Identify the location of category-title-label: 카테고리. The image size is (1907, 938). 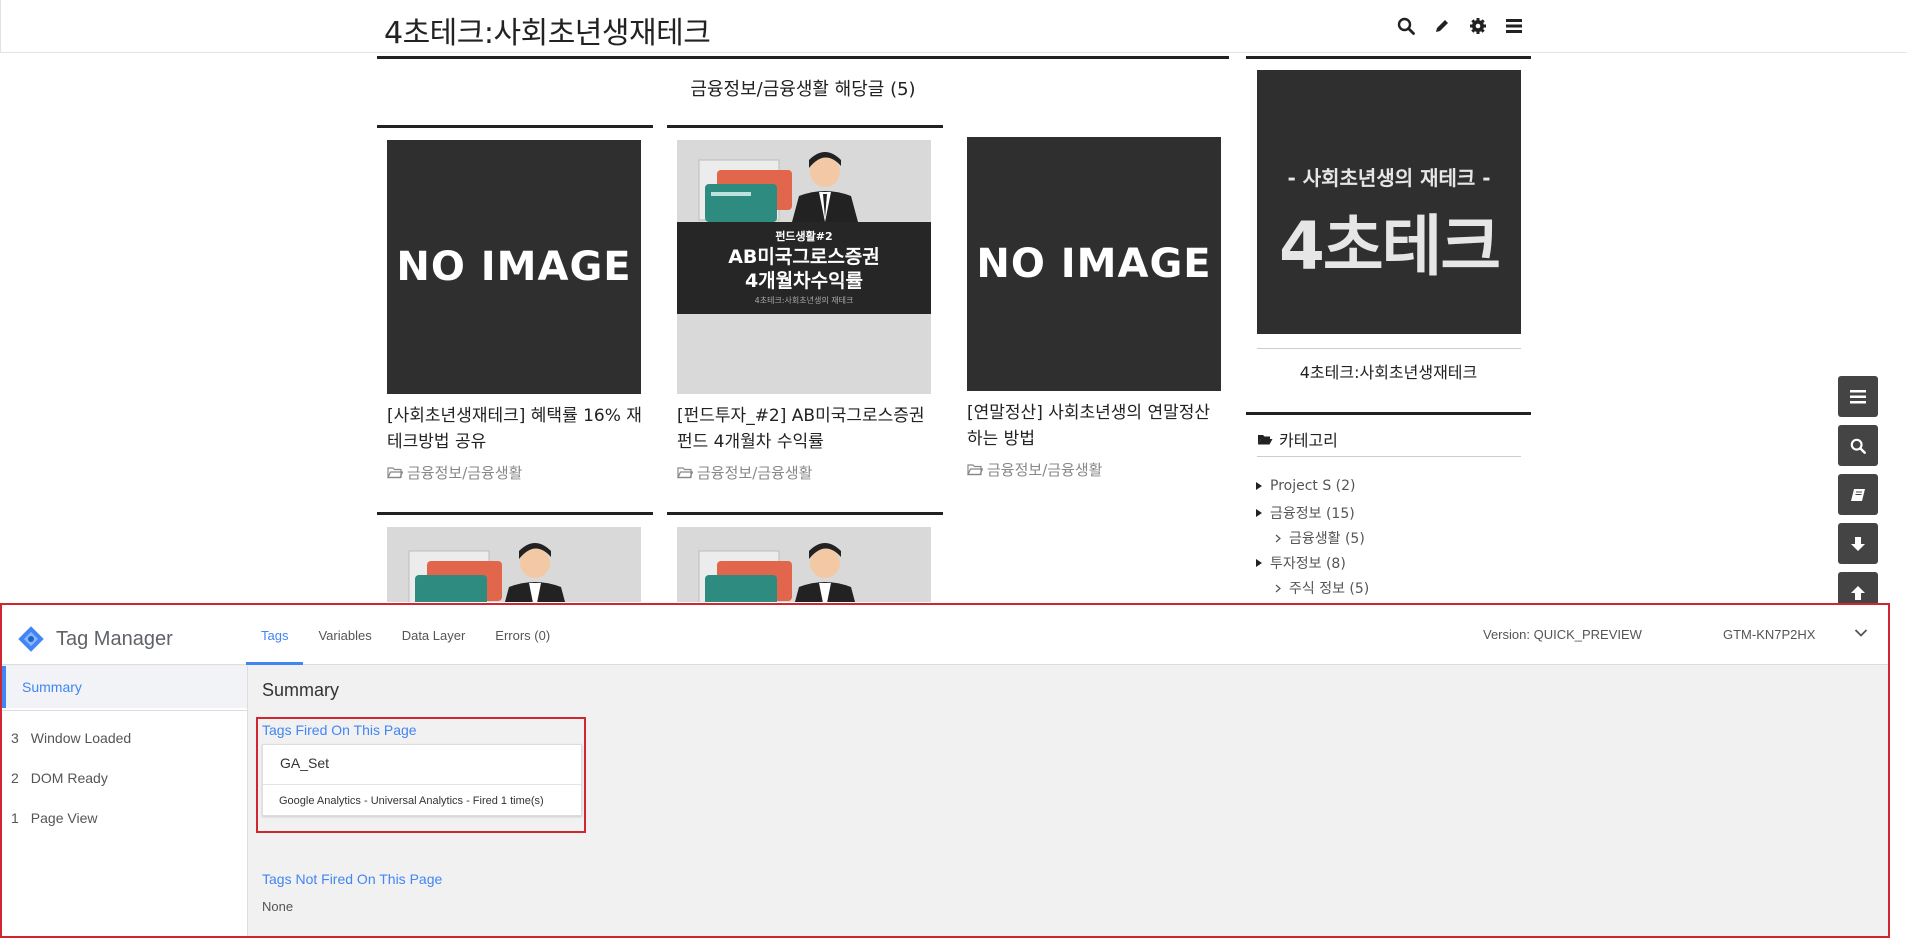
(1308, 440).